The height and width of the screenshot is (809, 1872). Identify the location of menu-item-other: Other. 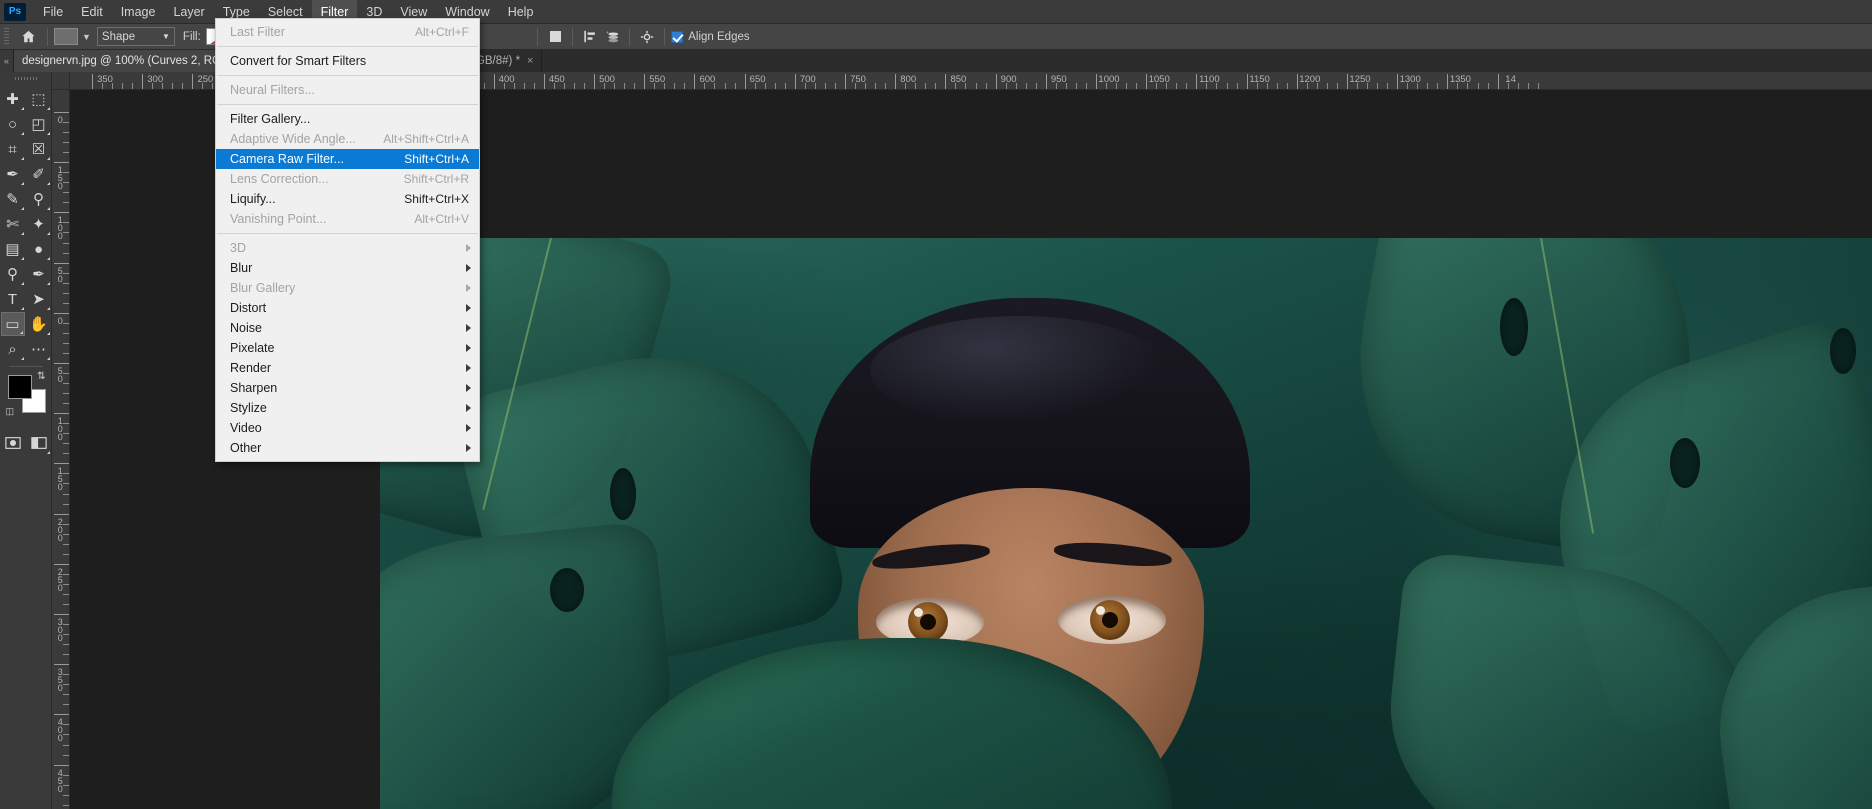
(347, 448).